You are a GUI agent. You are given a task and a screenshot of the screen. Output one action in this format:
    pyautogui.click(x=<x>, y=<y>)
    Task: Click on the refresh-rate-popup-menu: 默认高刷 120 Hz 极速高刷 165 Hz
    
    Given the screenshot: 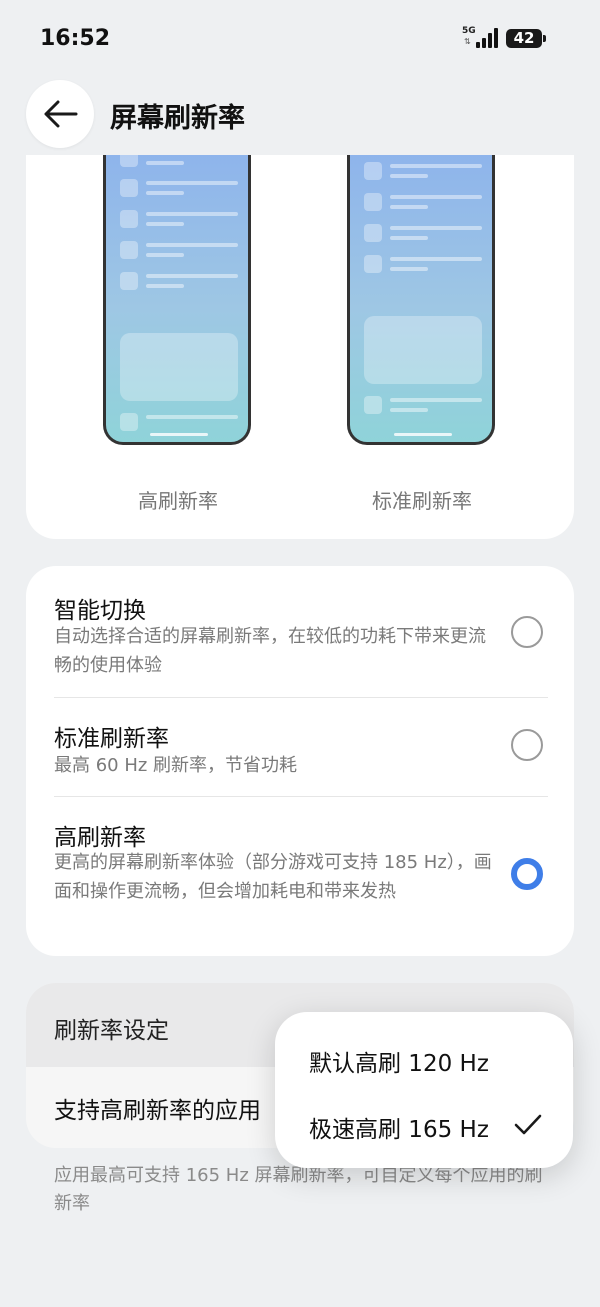 What is the action you would take?
    pyautogui.click(x=424, y=1090)
    